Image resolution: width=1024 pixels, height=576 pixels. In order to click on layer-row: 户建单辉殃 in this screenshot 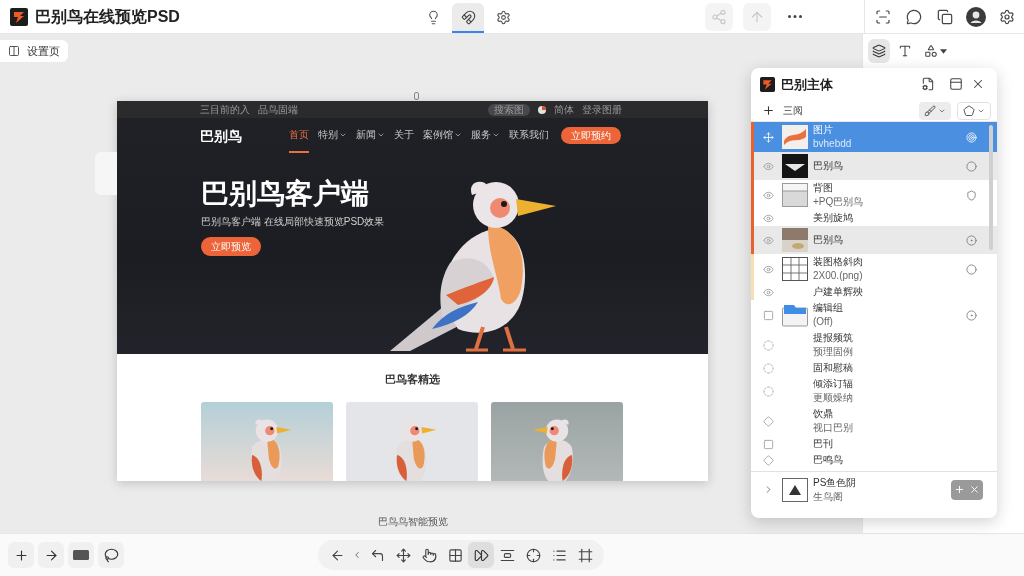, I will do `click(874, 292)`.